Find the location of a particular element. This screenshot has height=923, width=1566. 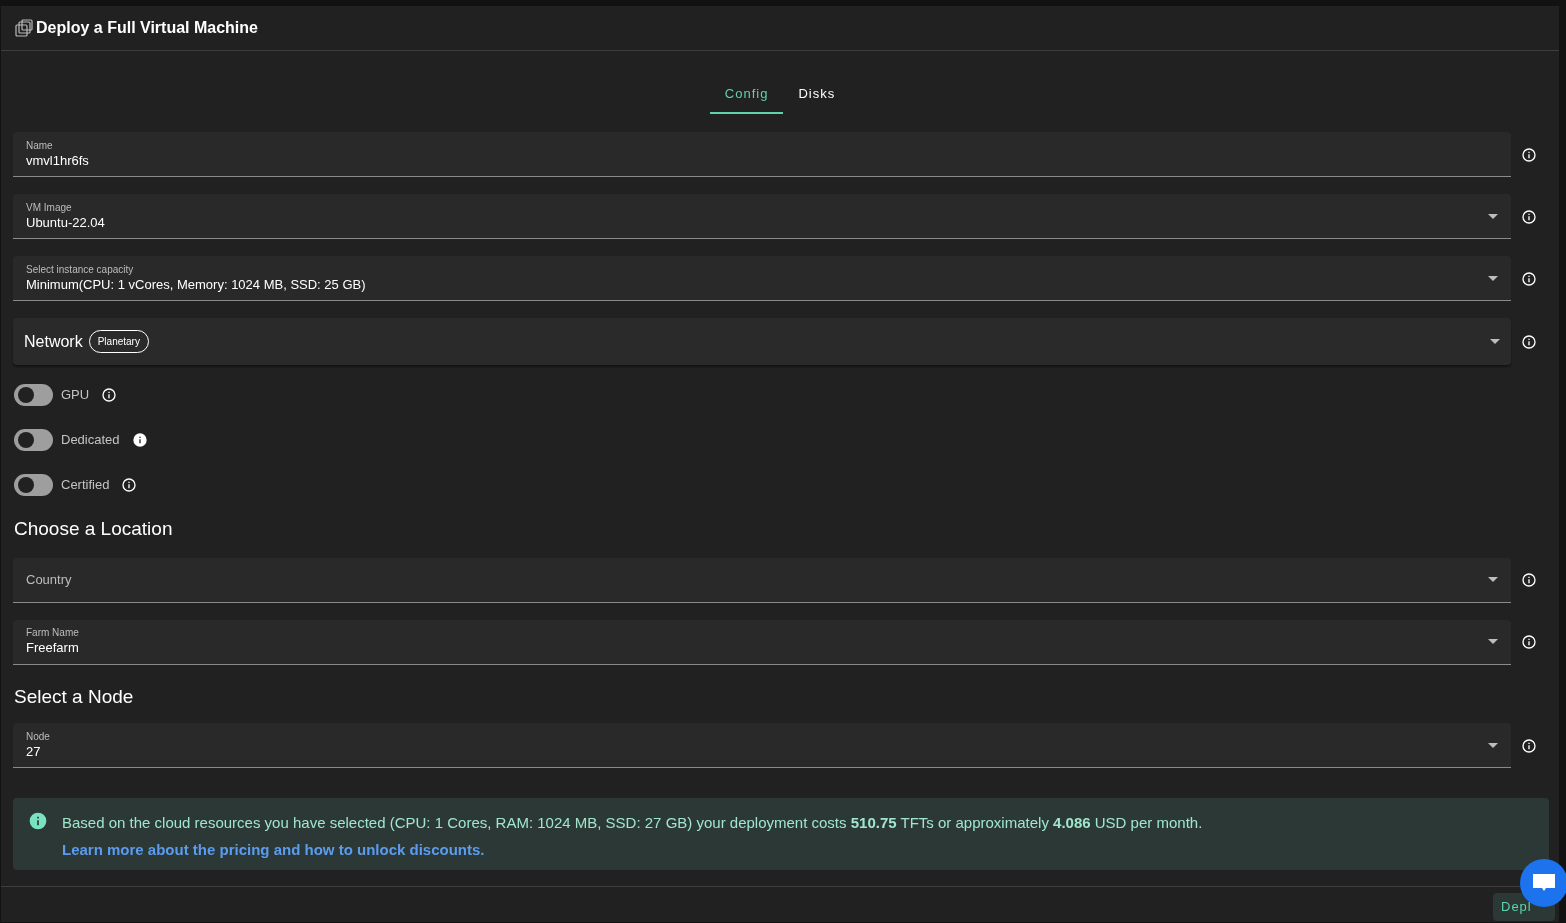

select-field: Farm Name Freefarm is located at coordinates (762, 642).